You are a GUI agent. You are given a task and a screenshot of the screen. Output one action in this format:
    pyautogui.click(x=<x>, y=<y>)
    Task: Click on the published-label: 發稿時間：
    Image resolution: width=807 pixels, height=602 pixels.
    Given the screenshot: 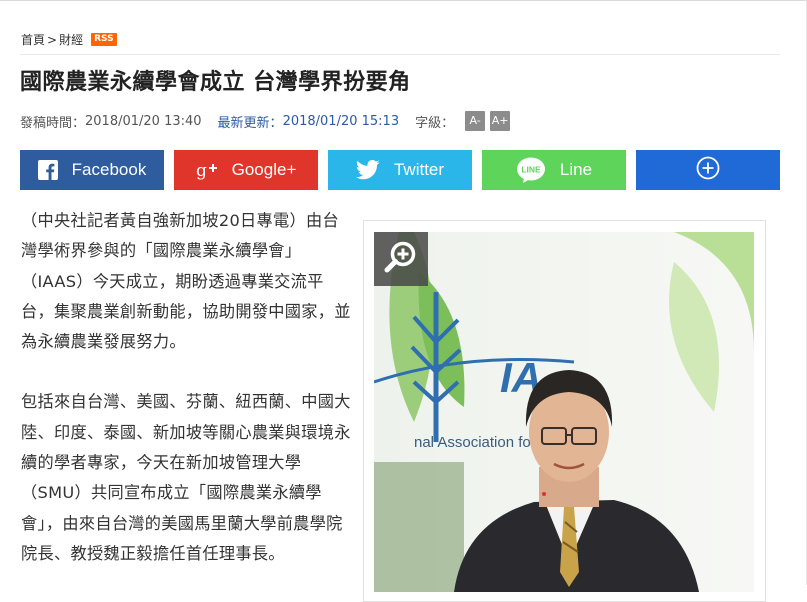 What is the action you would take?
    pyautogui.click(x=53, y=123)
    